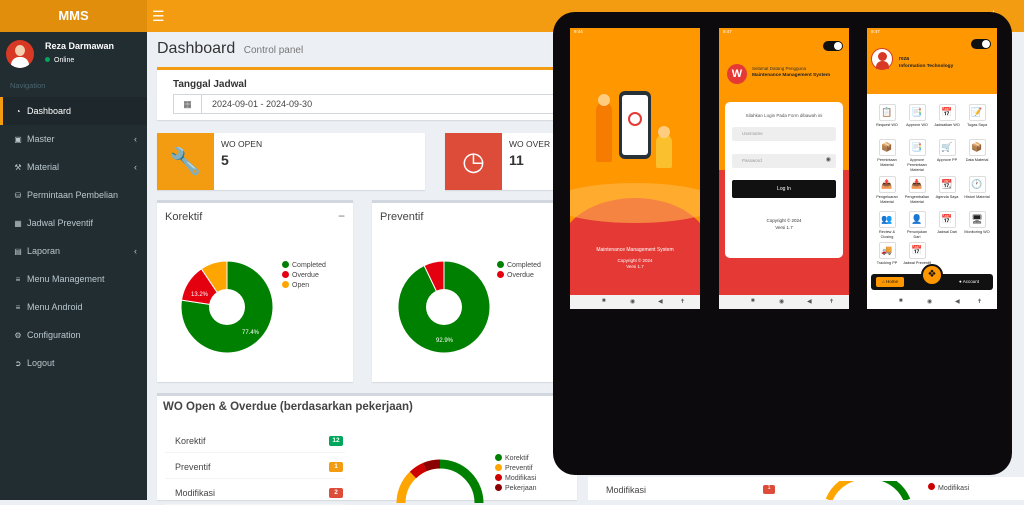 The image size is (1024, 505). Describe the element at coordinates (890, 282) in the screenshot. I see `tab-home: ⌂ Home` at that location.